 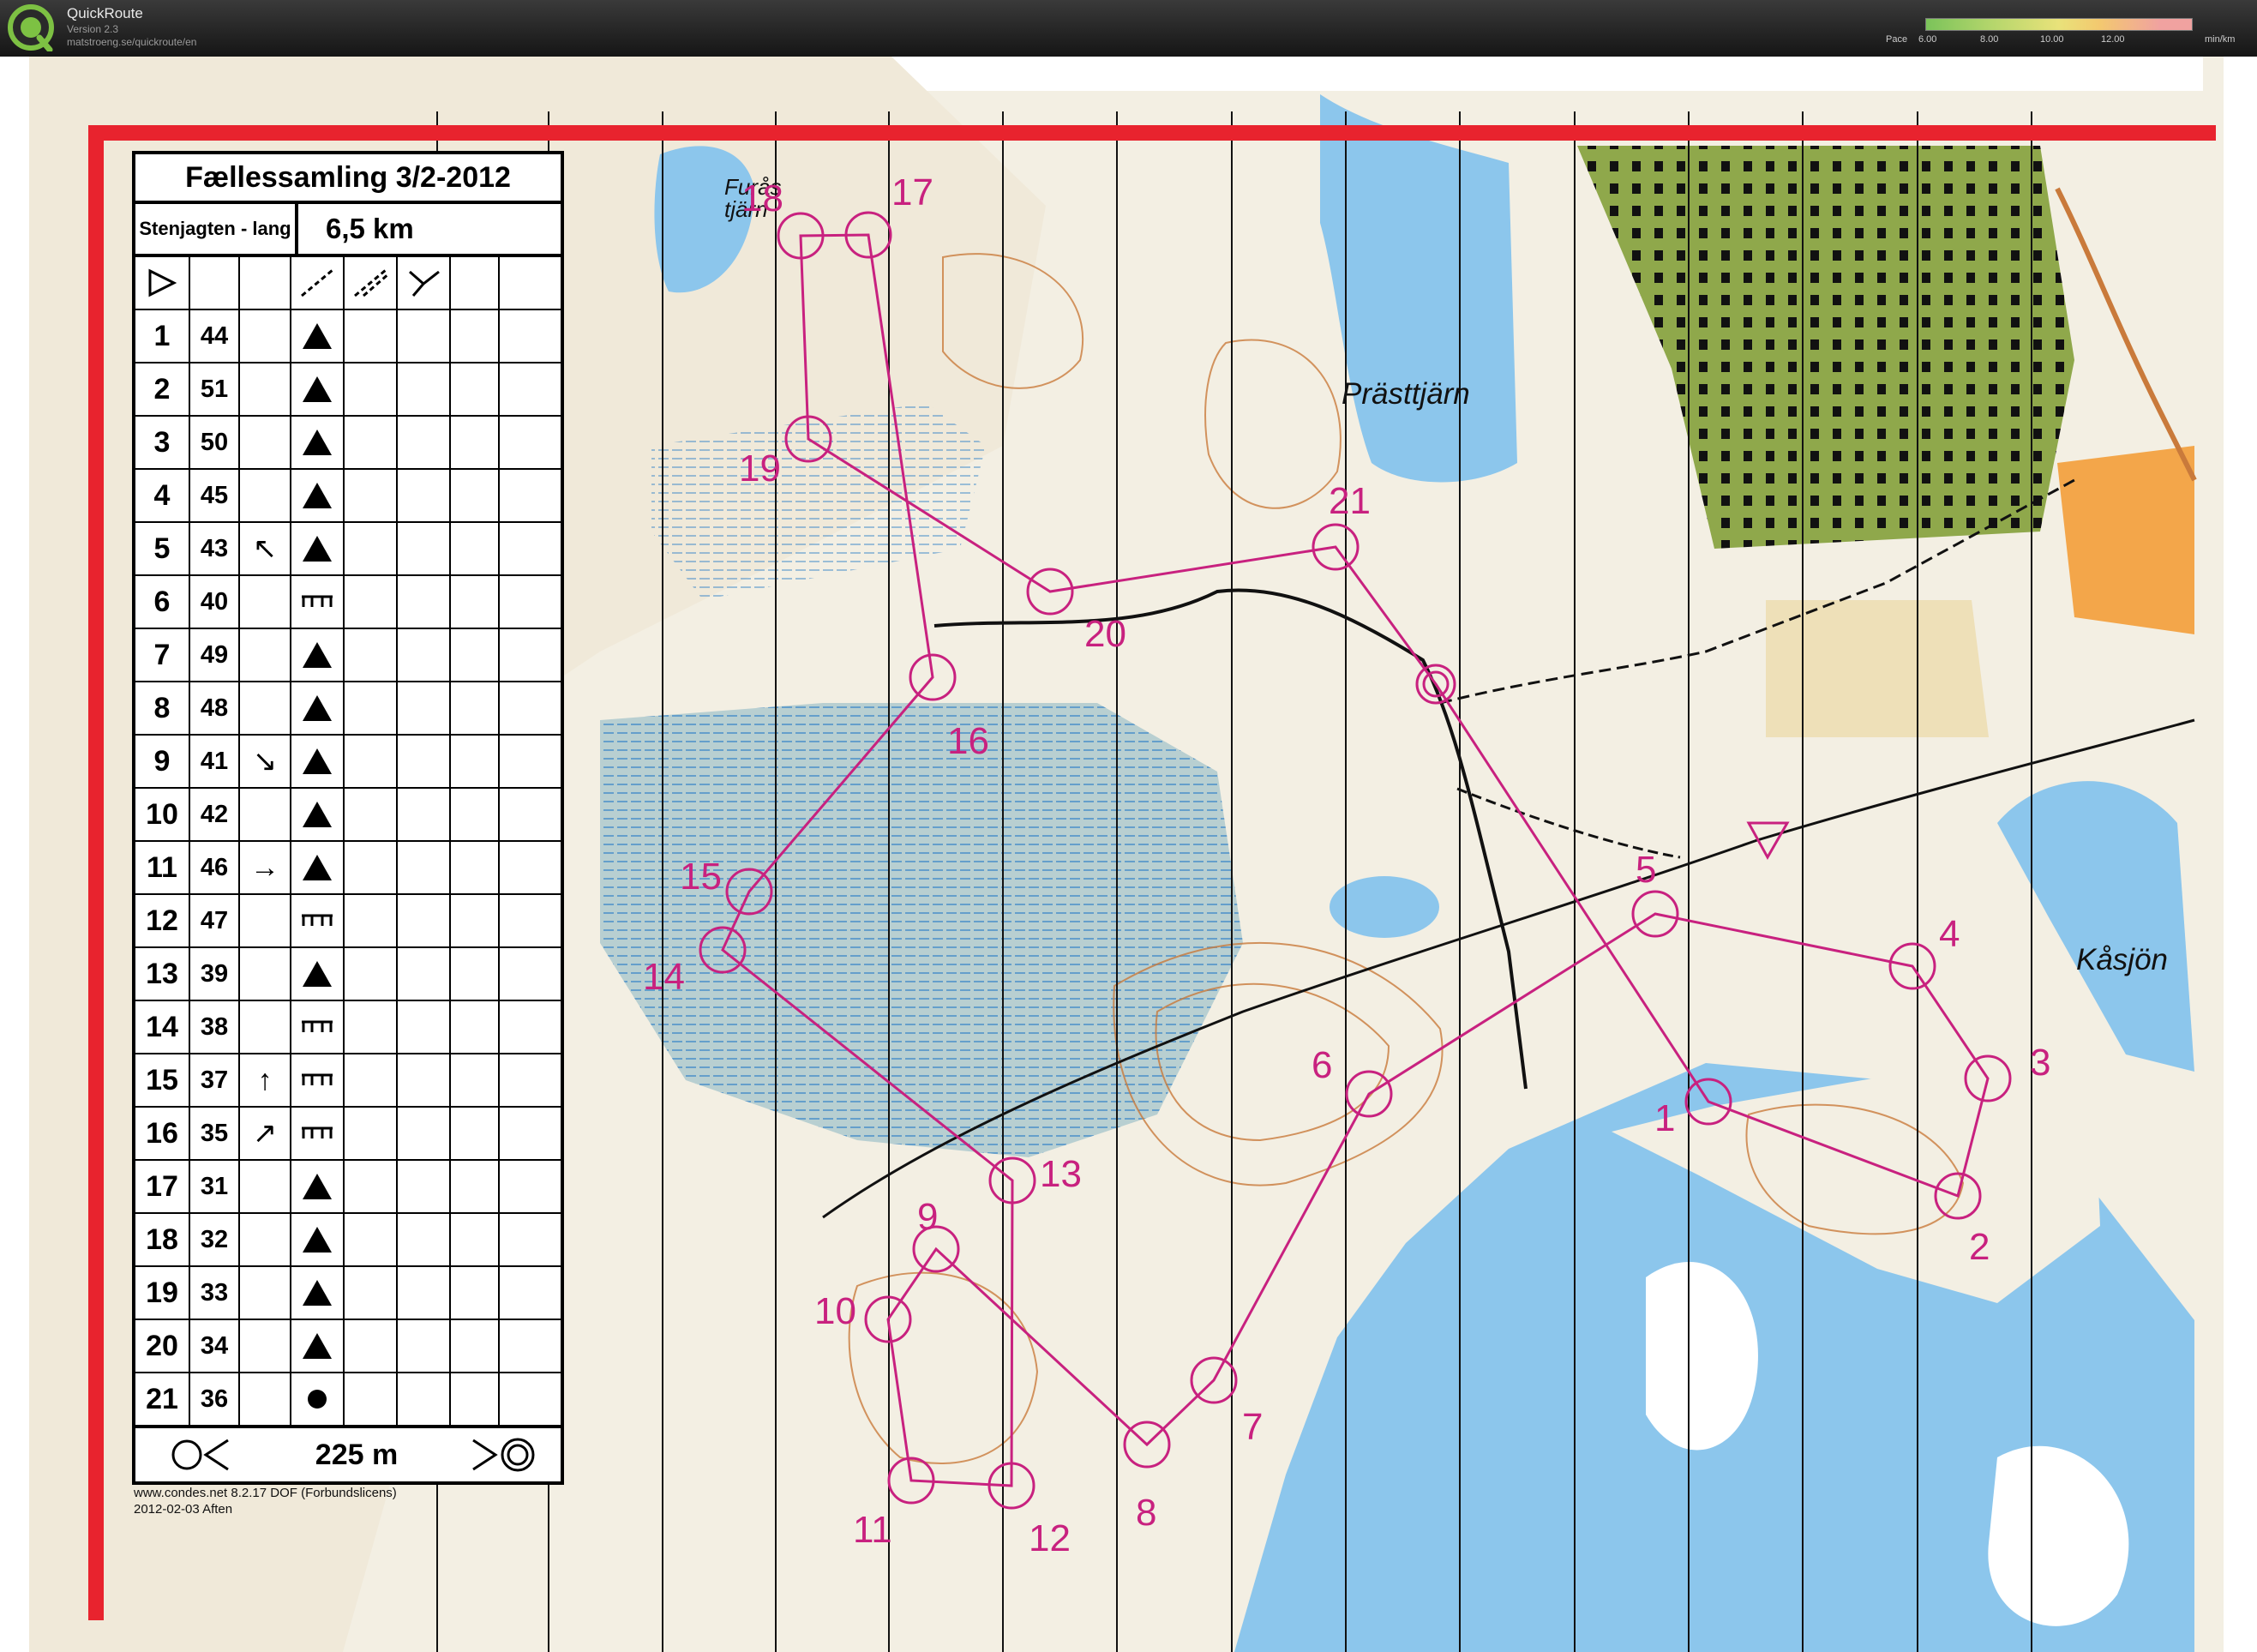 What do you see at coordinates (2220, 39) in the screenshot?
I see `pace-unit: min/km` at bounding box center [2220, 39].